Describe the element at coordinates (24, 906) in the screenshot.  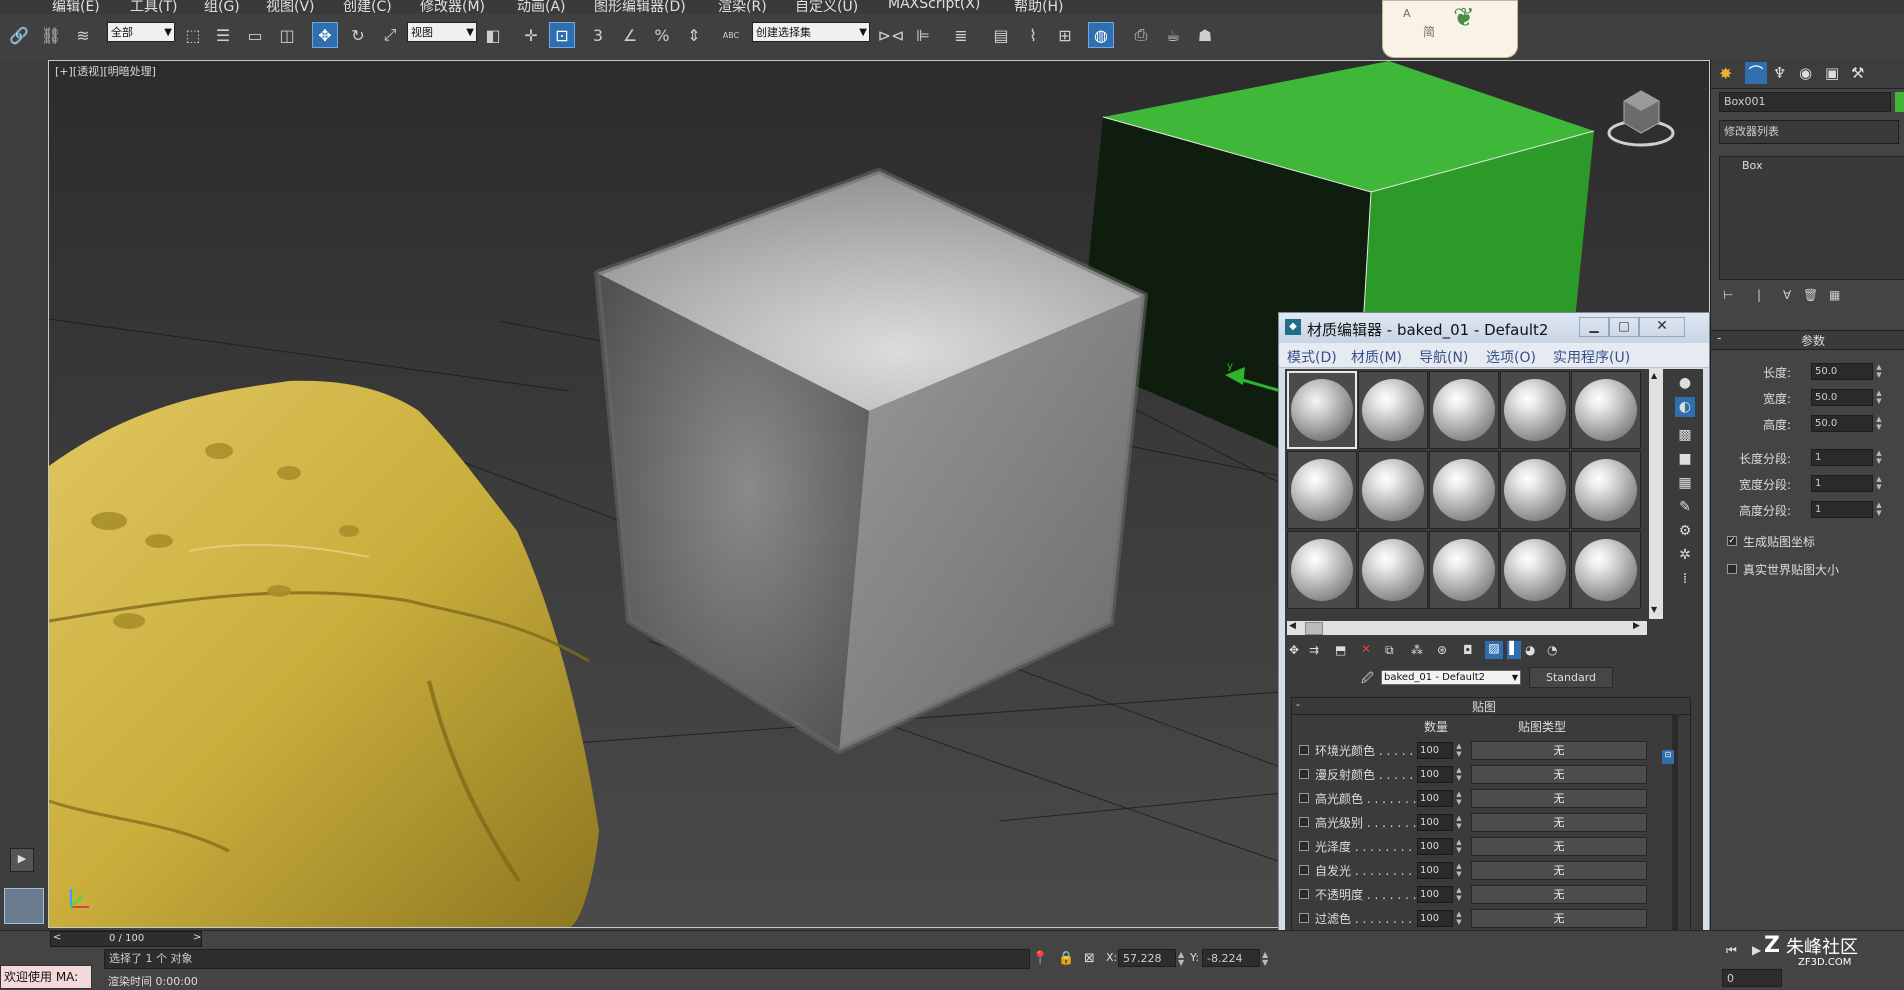
I see `mini-viewport-icon` at that location.